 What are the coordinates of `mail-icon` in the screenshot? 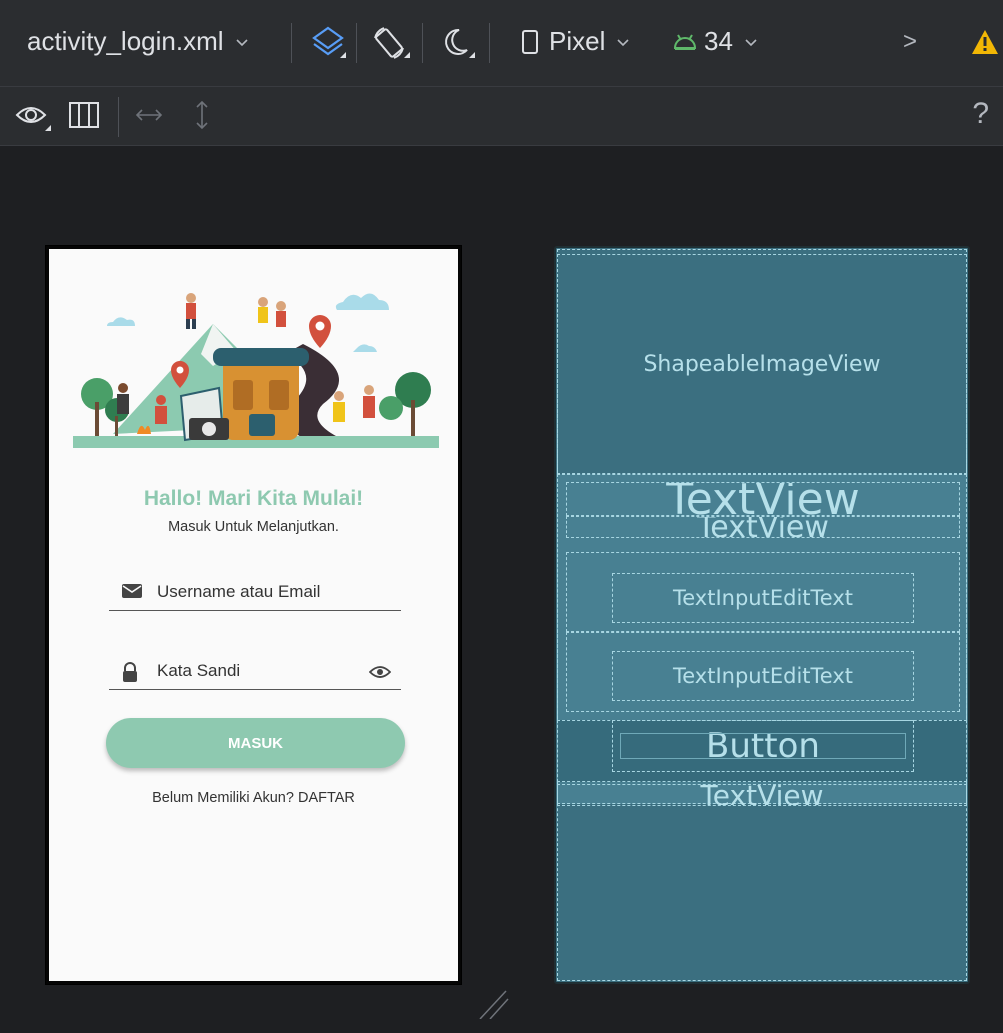 It's located at (132, 591).